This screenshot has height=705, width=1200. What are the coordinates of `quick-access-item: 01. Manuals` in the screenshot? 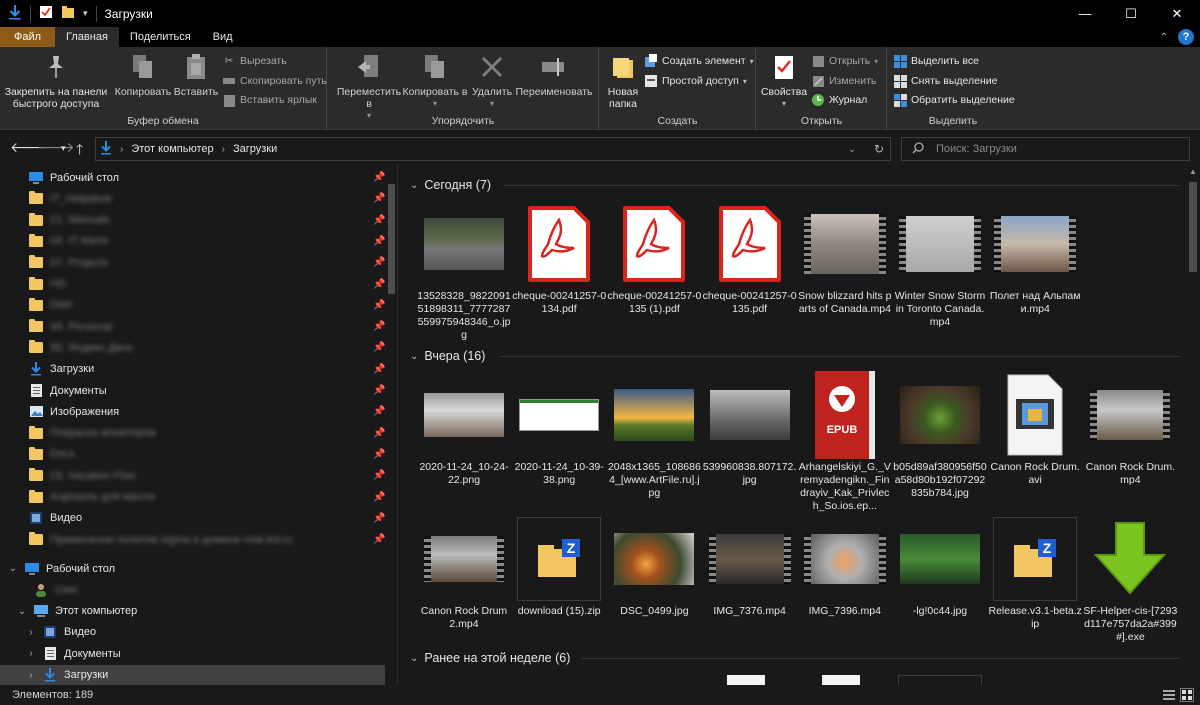 It's located at (198, 220).